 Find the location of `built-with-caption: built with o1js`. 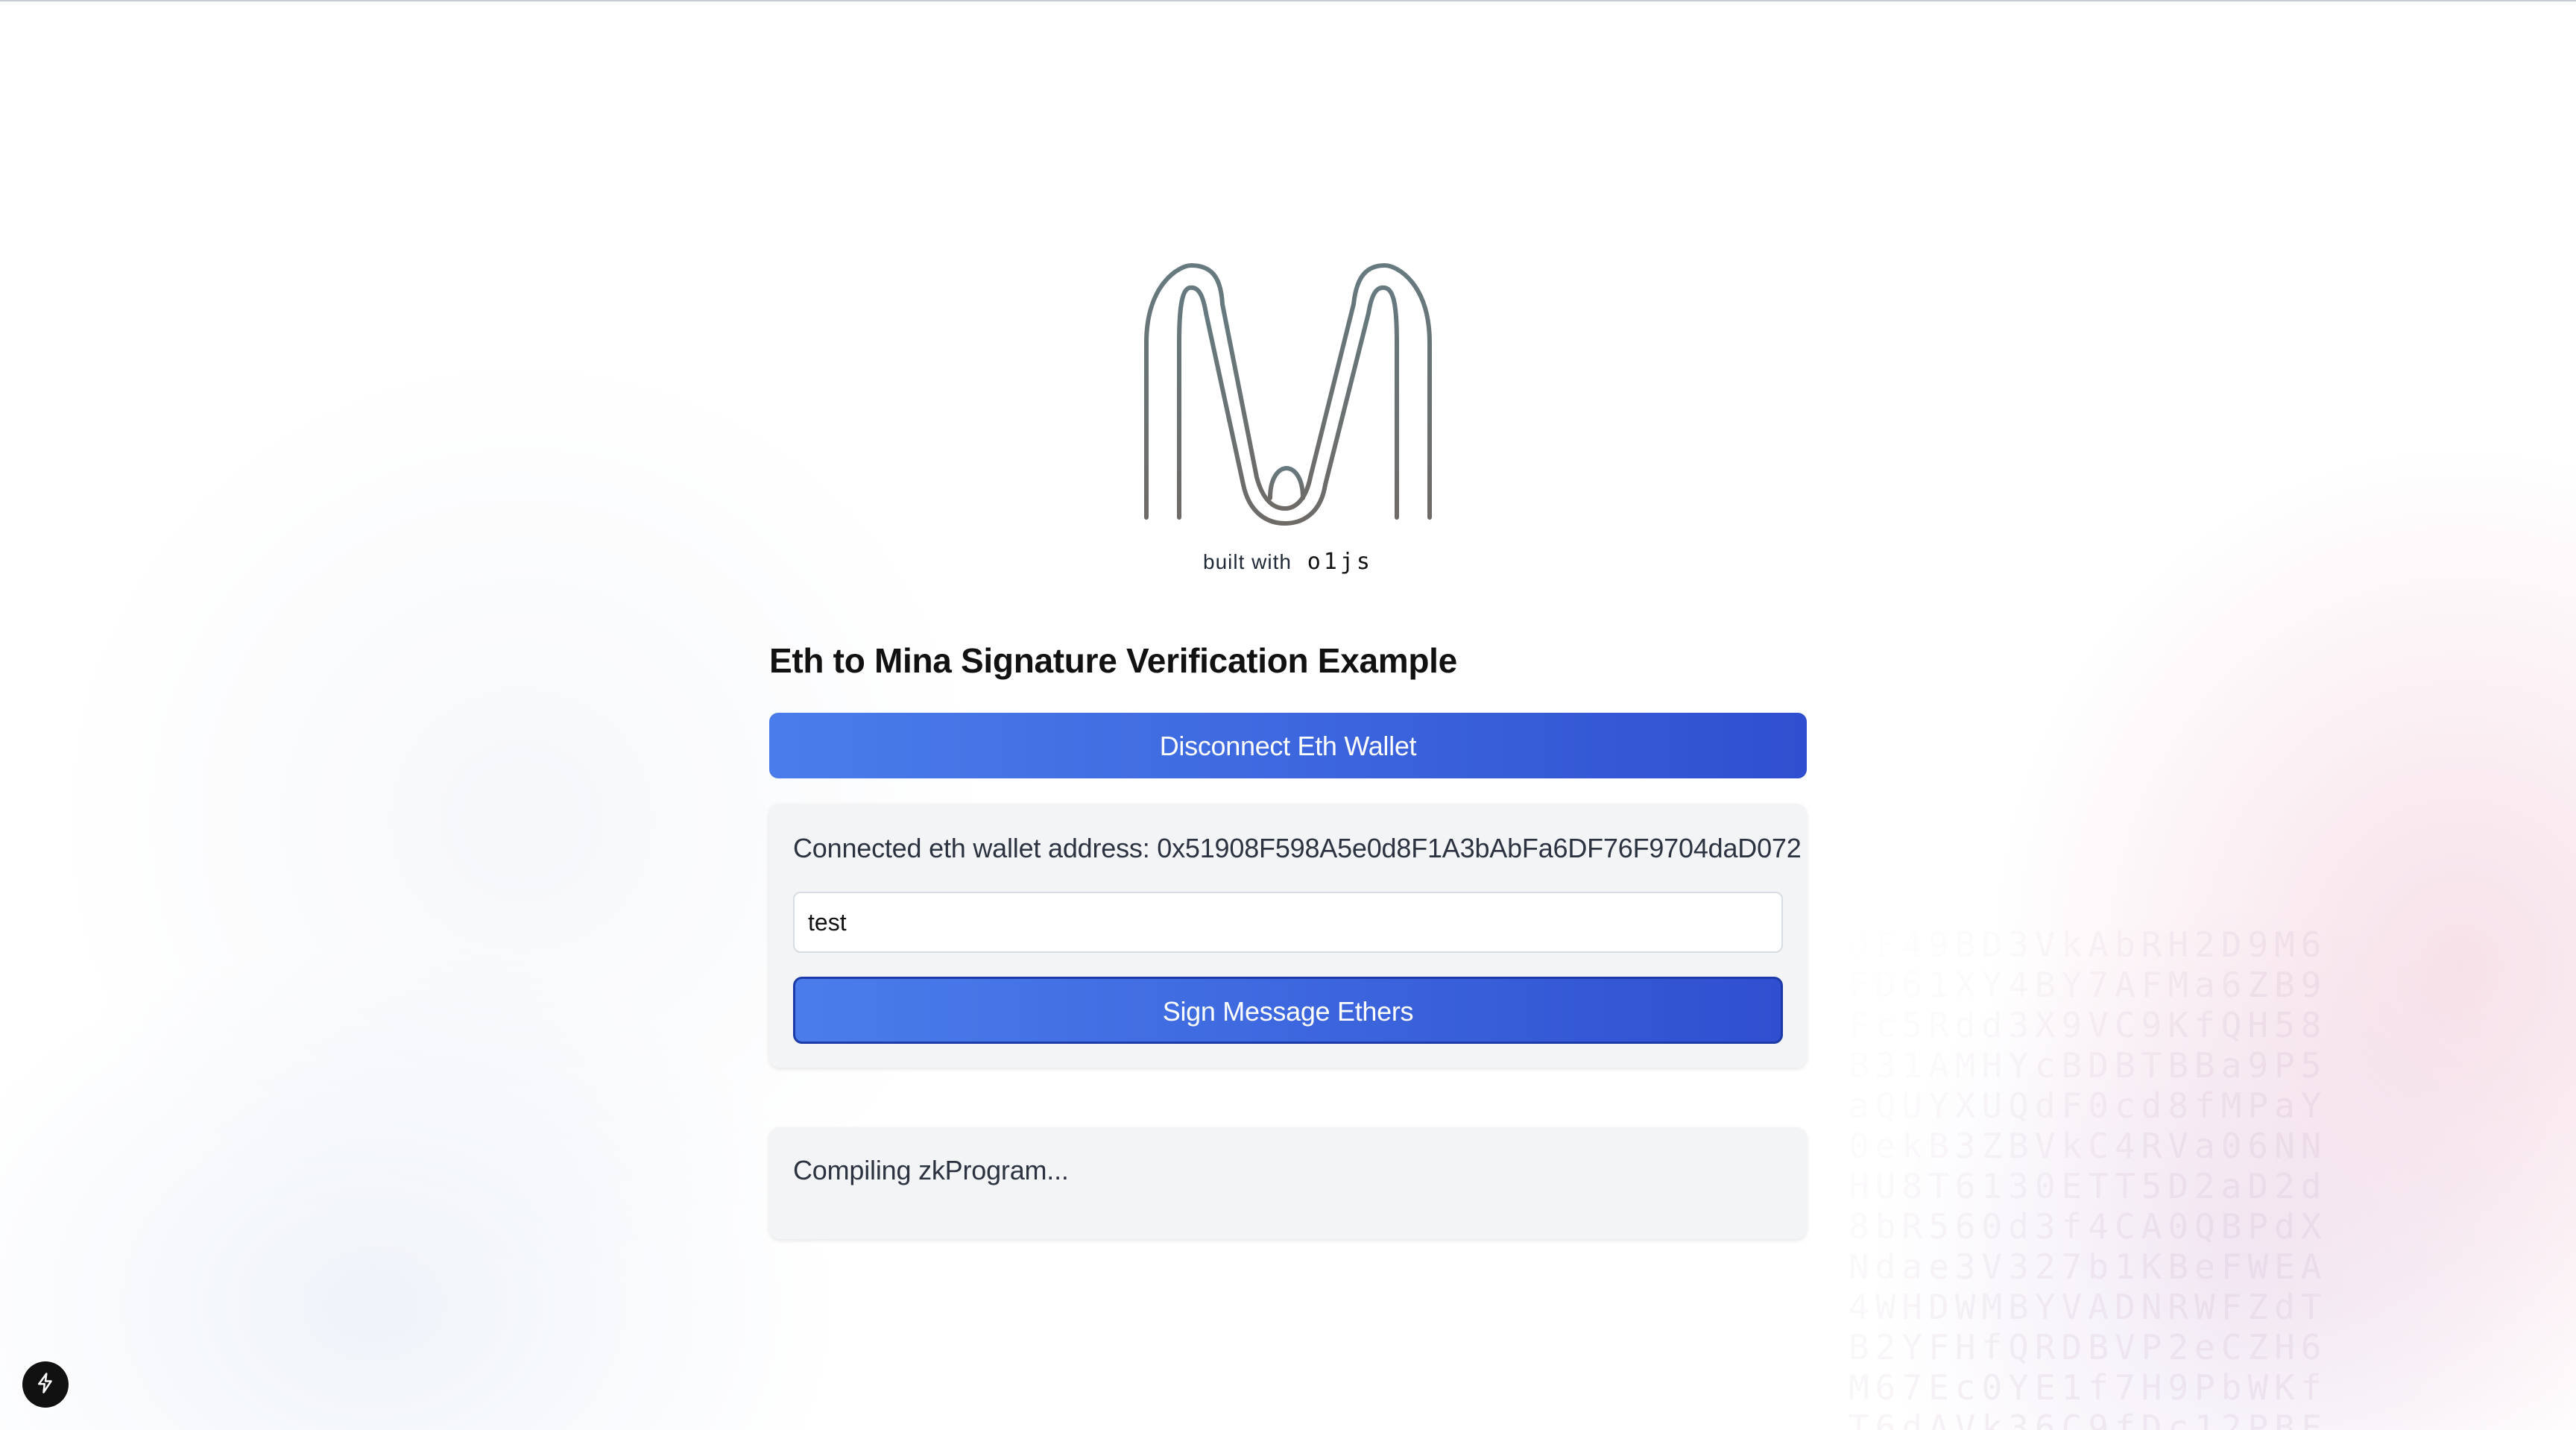

built-with-caption: built with o1js is located at coordinates (1288, 562).